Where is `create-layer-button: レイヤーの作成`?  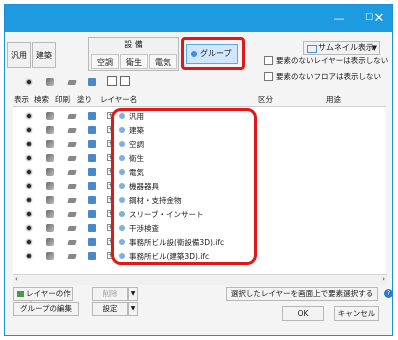
create-layer-button: レイヤーの作成 is located at coordinates (43, 298).